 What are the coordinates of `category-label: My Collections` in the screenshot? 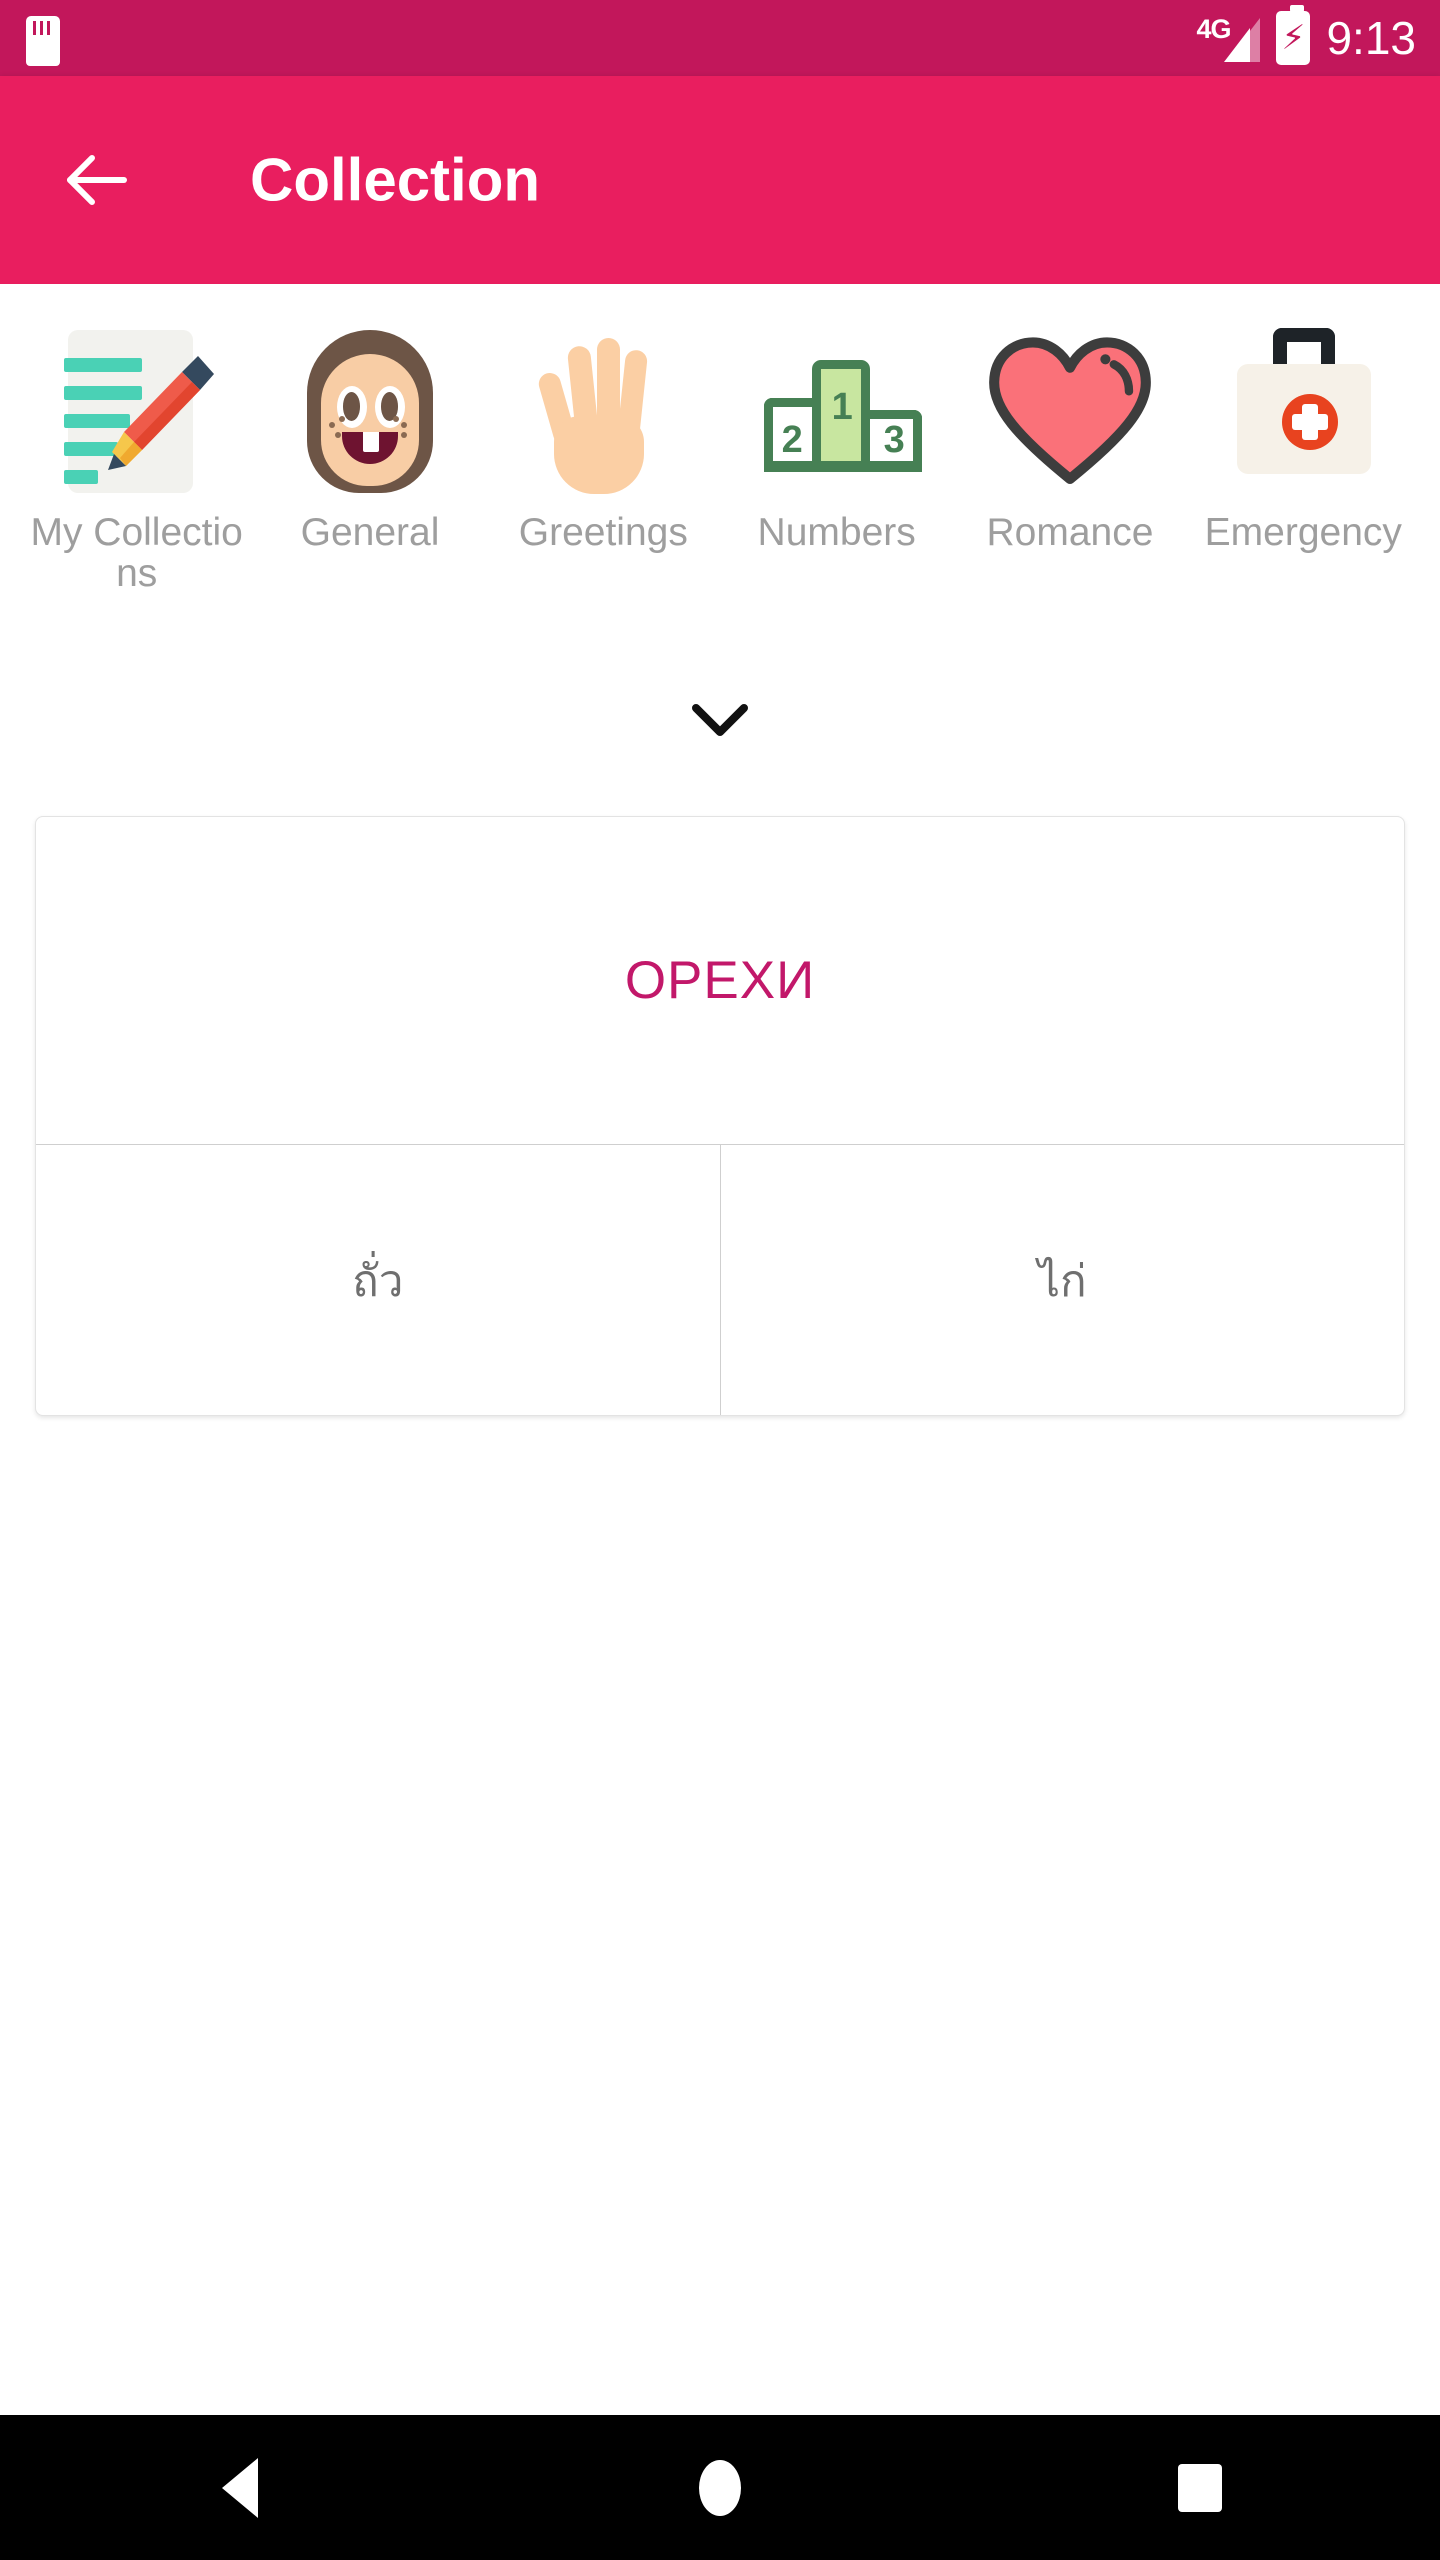 It's located at (136, 553).